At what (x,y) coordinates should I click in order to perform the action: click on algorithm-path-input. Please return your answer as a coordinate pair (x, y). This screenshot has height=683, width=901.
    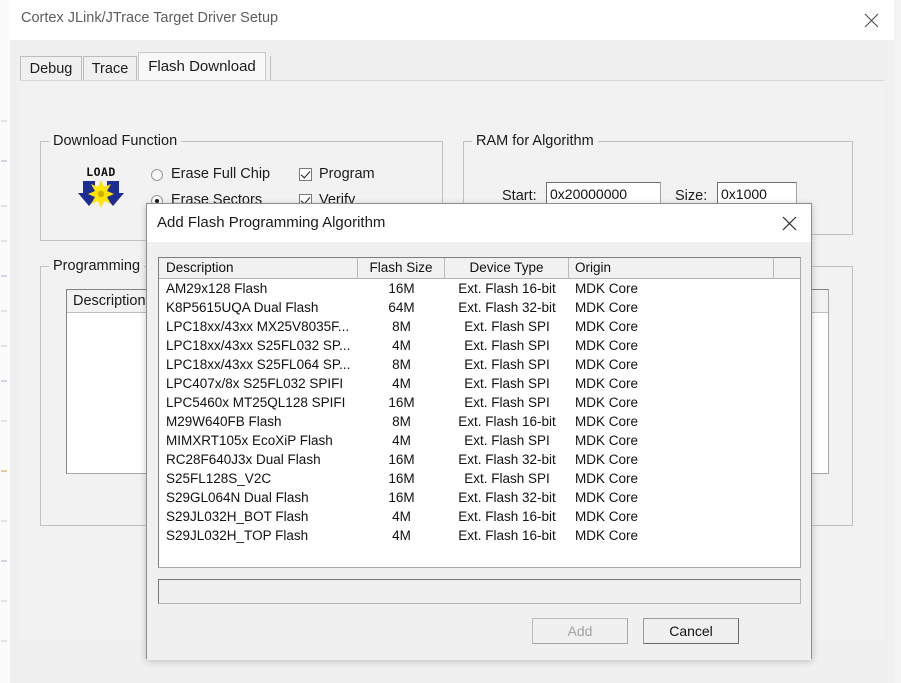
    Looking at the image, I should click on (479, 591).